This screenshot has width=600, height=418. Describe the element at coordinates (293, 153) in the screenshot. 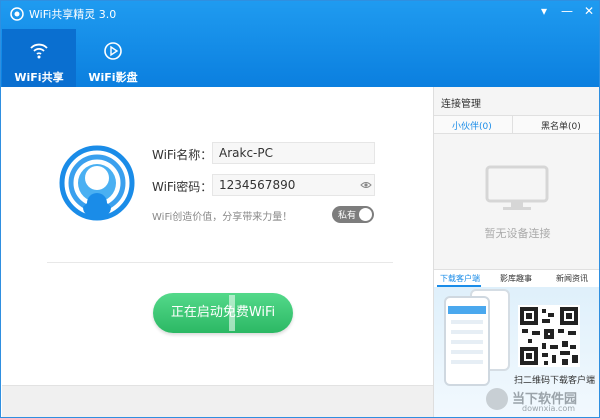

I see `wifi-name-input: Arakc-PC` at that location.